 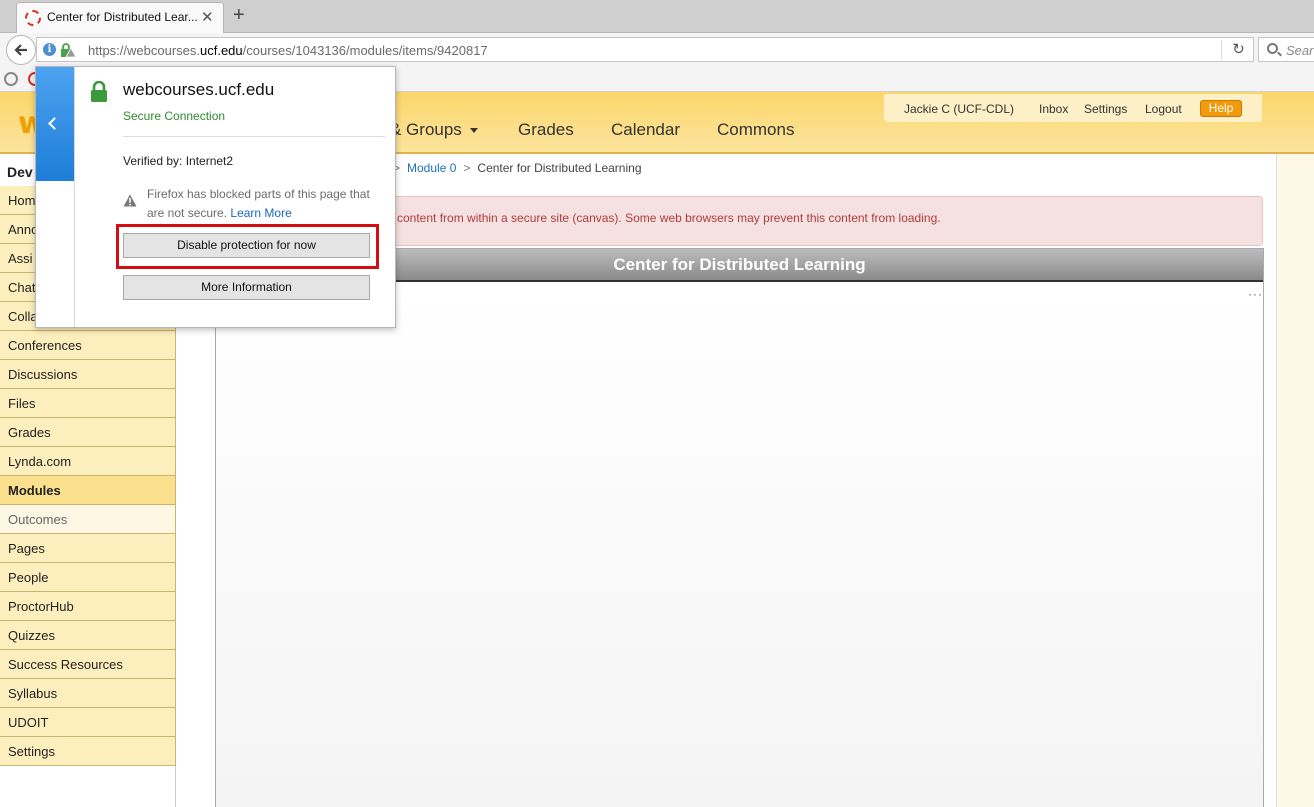 I want to click on popup-separator, so click(x=254, y=136).